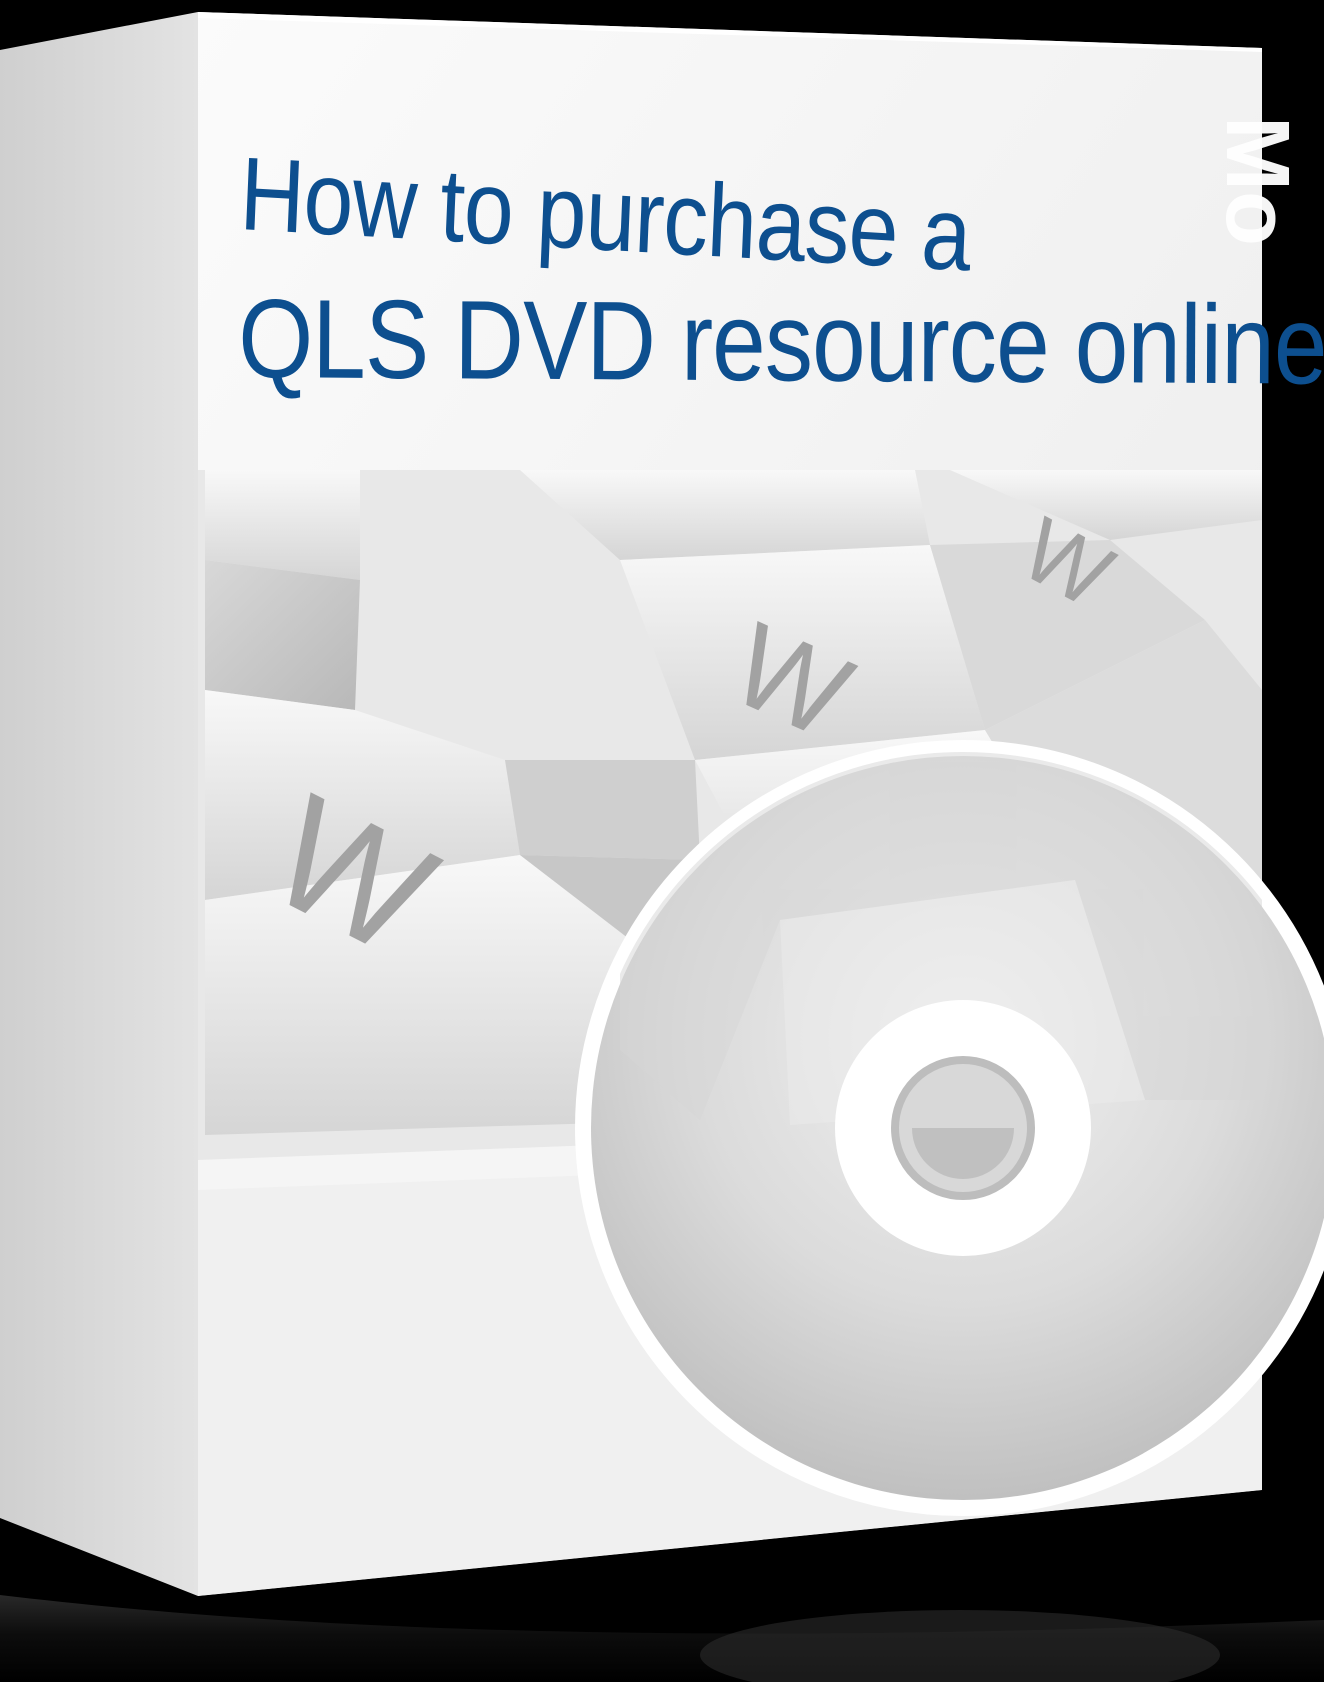 The width and height of the screenshot is (1324, 1682). Describe the element at coordinates (780, 342) in the screenshot. I see `cover-title-line-2: QLS DVD resource online` at that location.